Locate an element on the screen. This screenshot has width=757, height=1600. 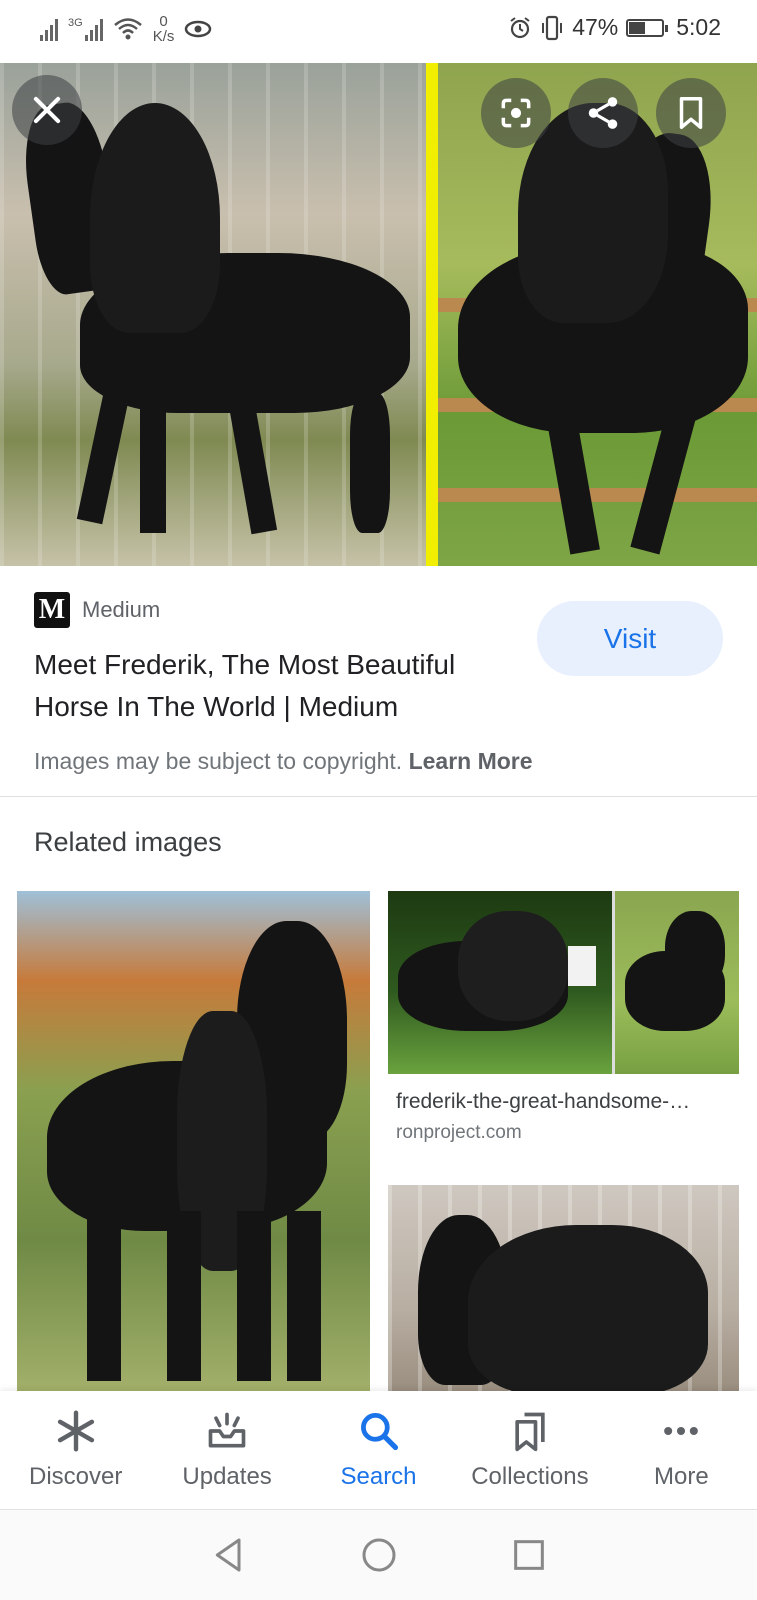
more-icon is located at coordinates (681, 1431).